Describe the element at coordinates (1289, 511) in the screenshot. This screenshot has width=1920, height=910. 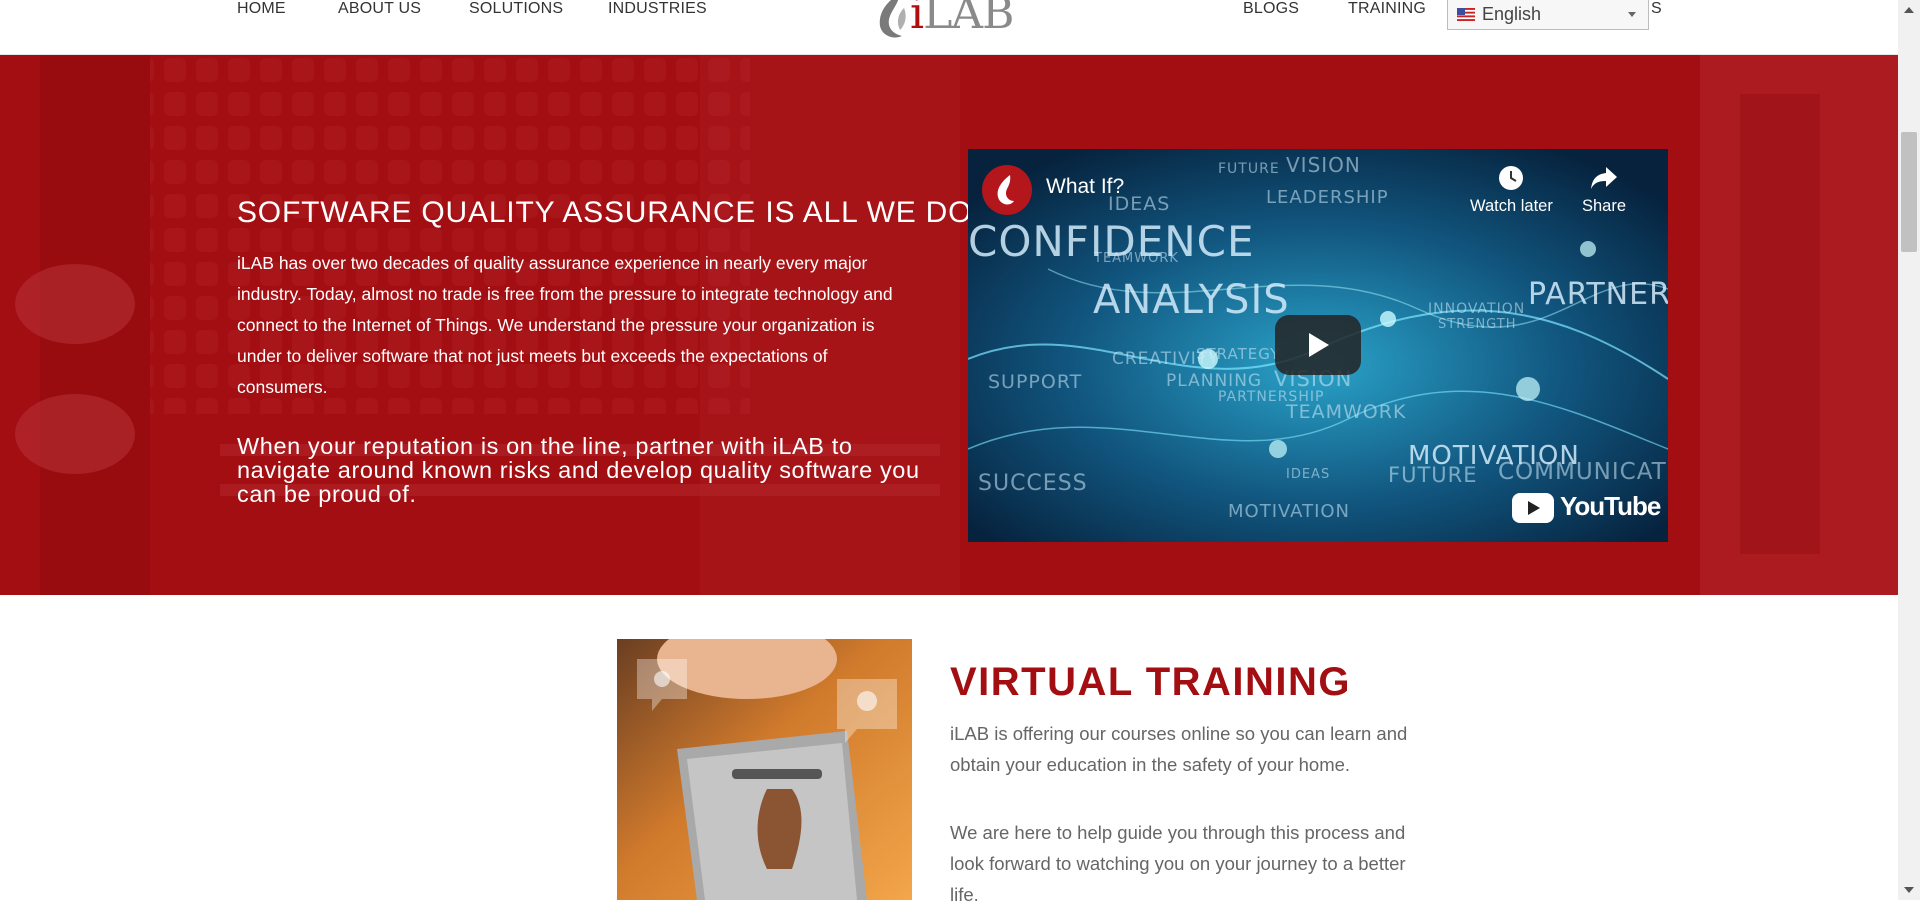
I see `video-word: MOTIVATION` at that location.